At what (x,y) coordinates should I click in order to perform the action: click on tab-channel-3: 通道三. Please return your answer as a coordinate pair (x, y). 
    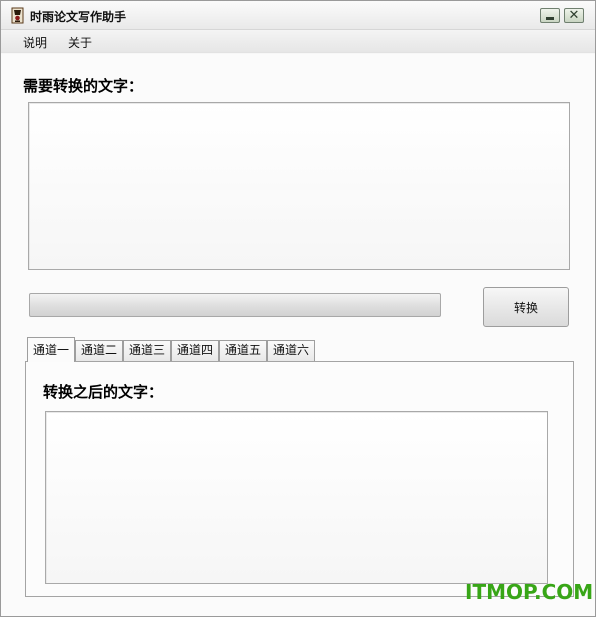
    Looking at the image, I should click on (147, 350).